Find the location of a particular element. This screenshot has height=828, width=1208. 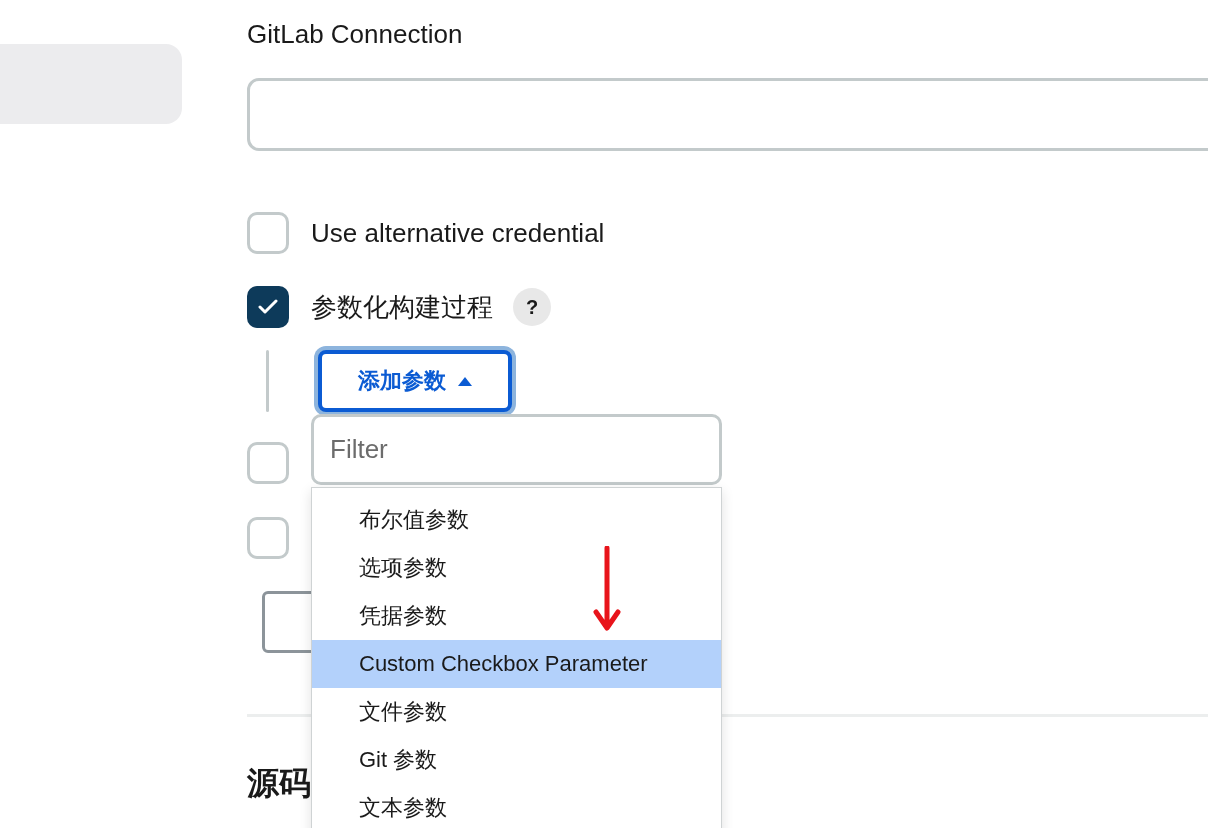

caret-icon is located at coordinates (465, 381).